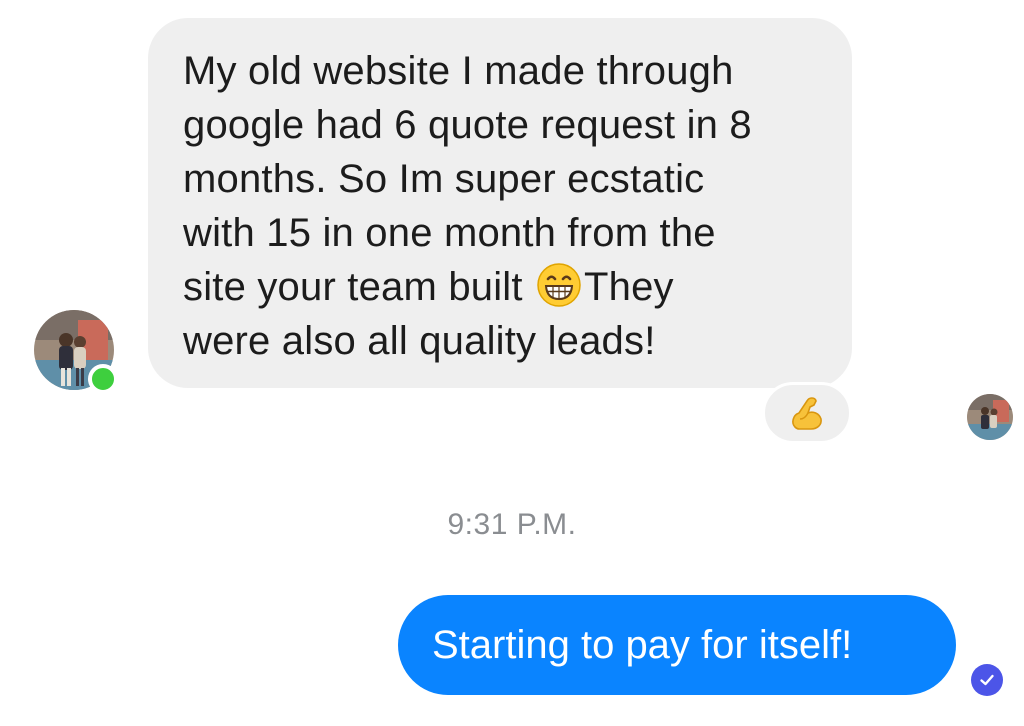 This screenshot has width=1024, height=726. Describe the element at coordinates (458, 71) in the screenshot. I see `message-line: My old website I made through` at that location.